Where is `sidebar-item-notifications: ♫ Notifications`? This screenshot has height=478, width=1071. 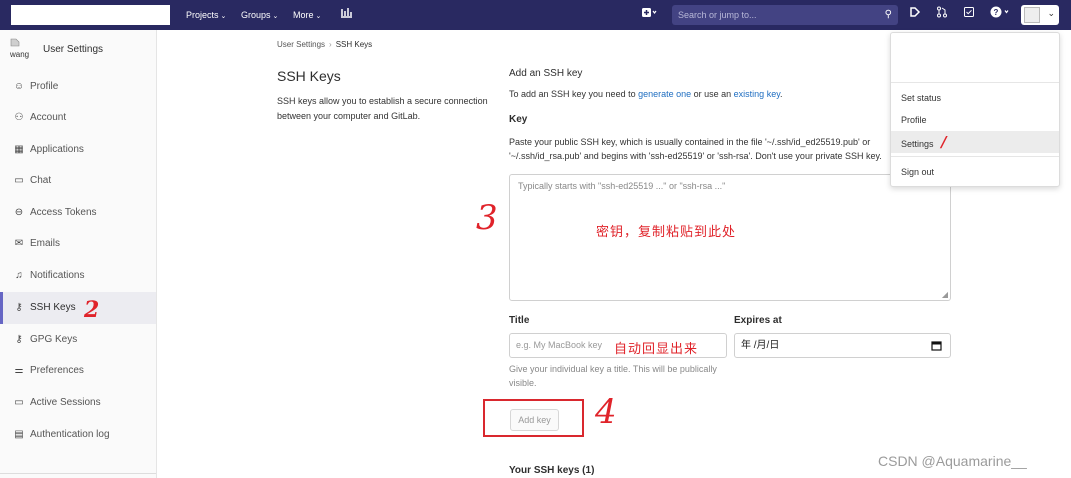
sidebar-item-notifications: ♫ Notifications is located at coordinates (78, 276).